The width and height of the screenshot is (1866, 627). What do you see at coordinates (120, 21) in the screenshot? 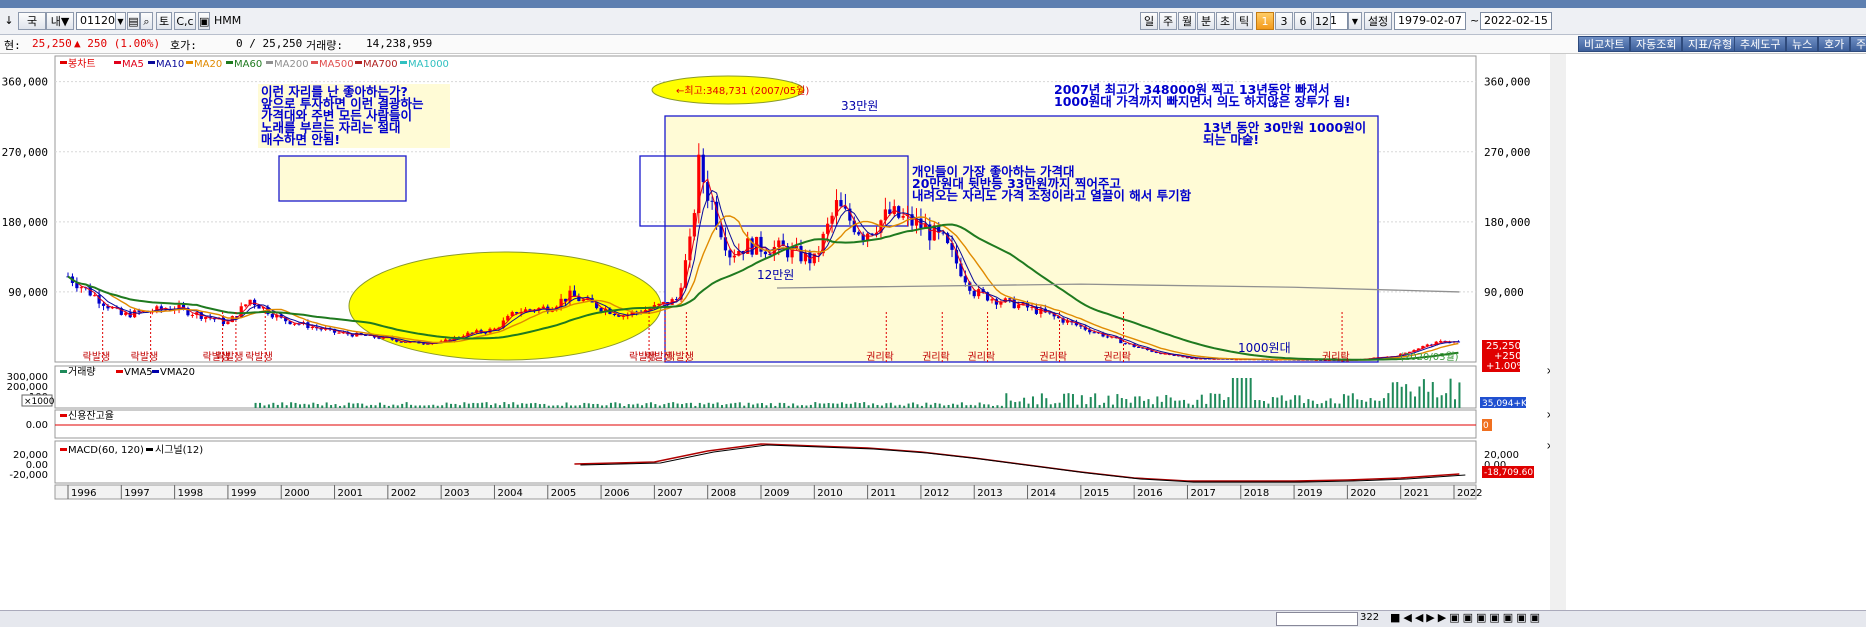
I see `code-dropdown-icon: ▼` at bounding box center [120, 21].